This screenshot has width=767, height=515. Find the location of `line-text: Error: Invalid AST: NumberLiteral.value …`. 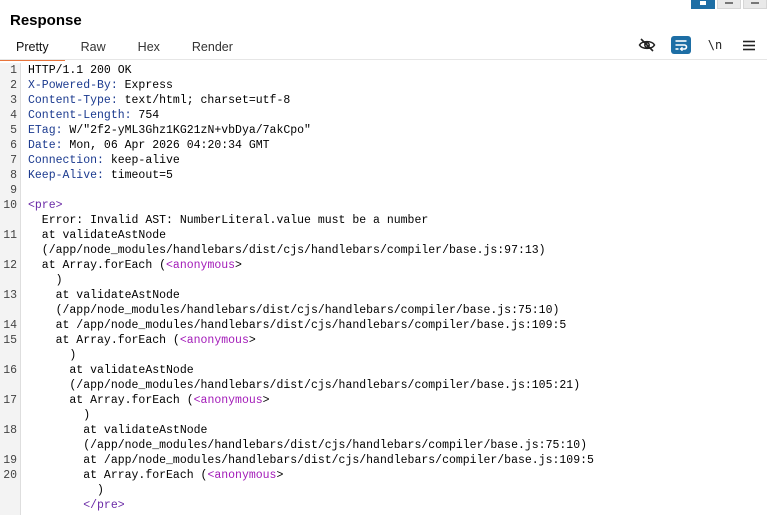

line-text: Error: Invalid AST: NumberLiteral.value … is located at coordinates (228, 220).